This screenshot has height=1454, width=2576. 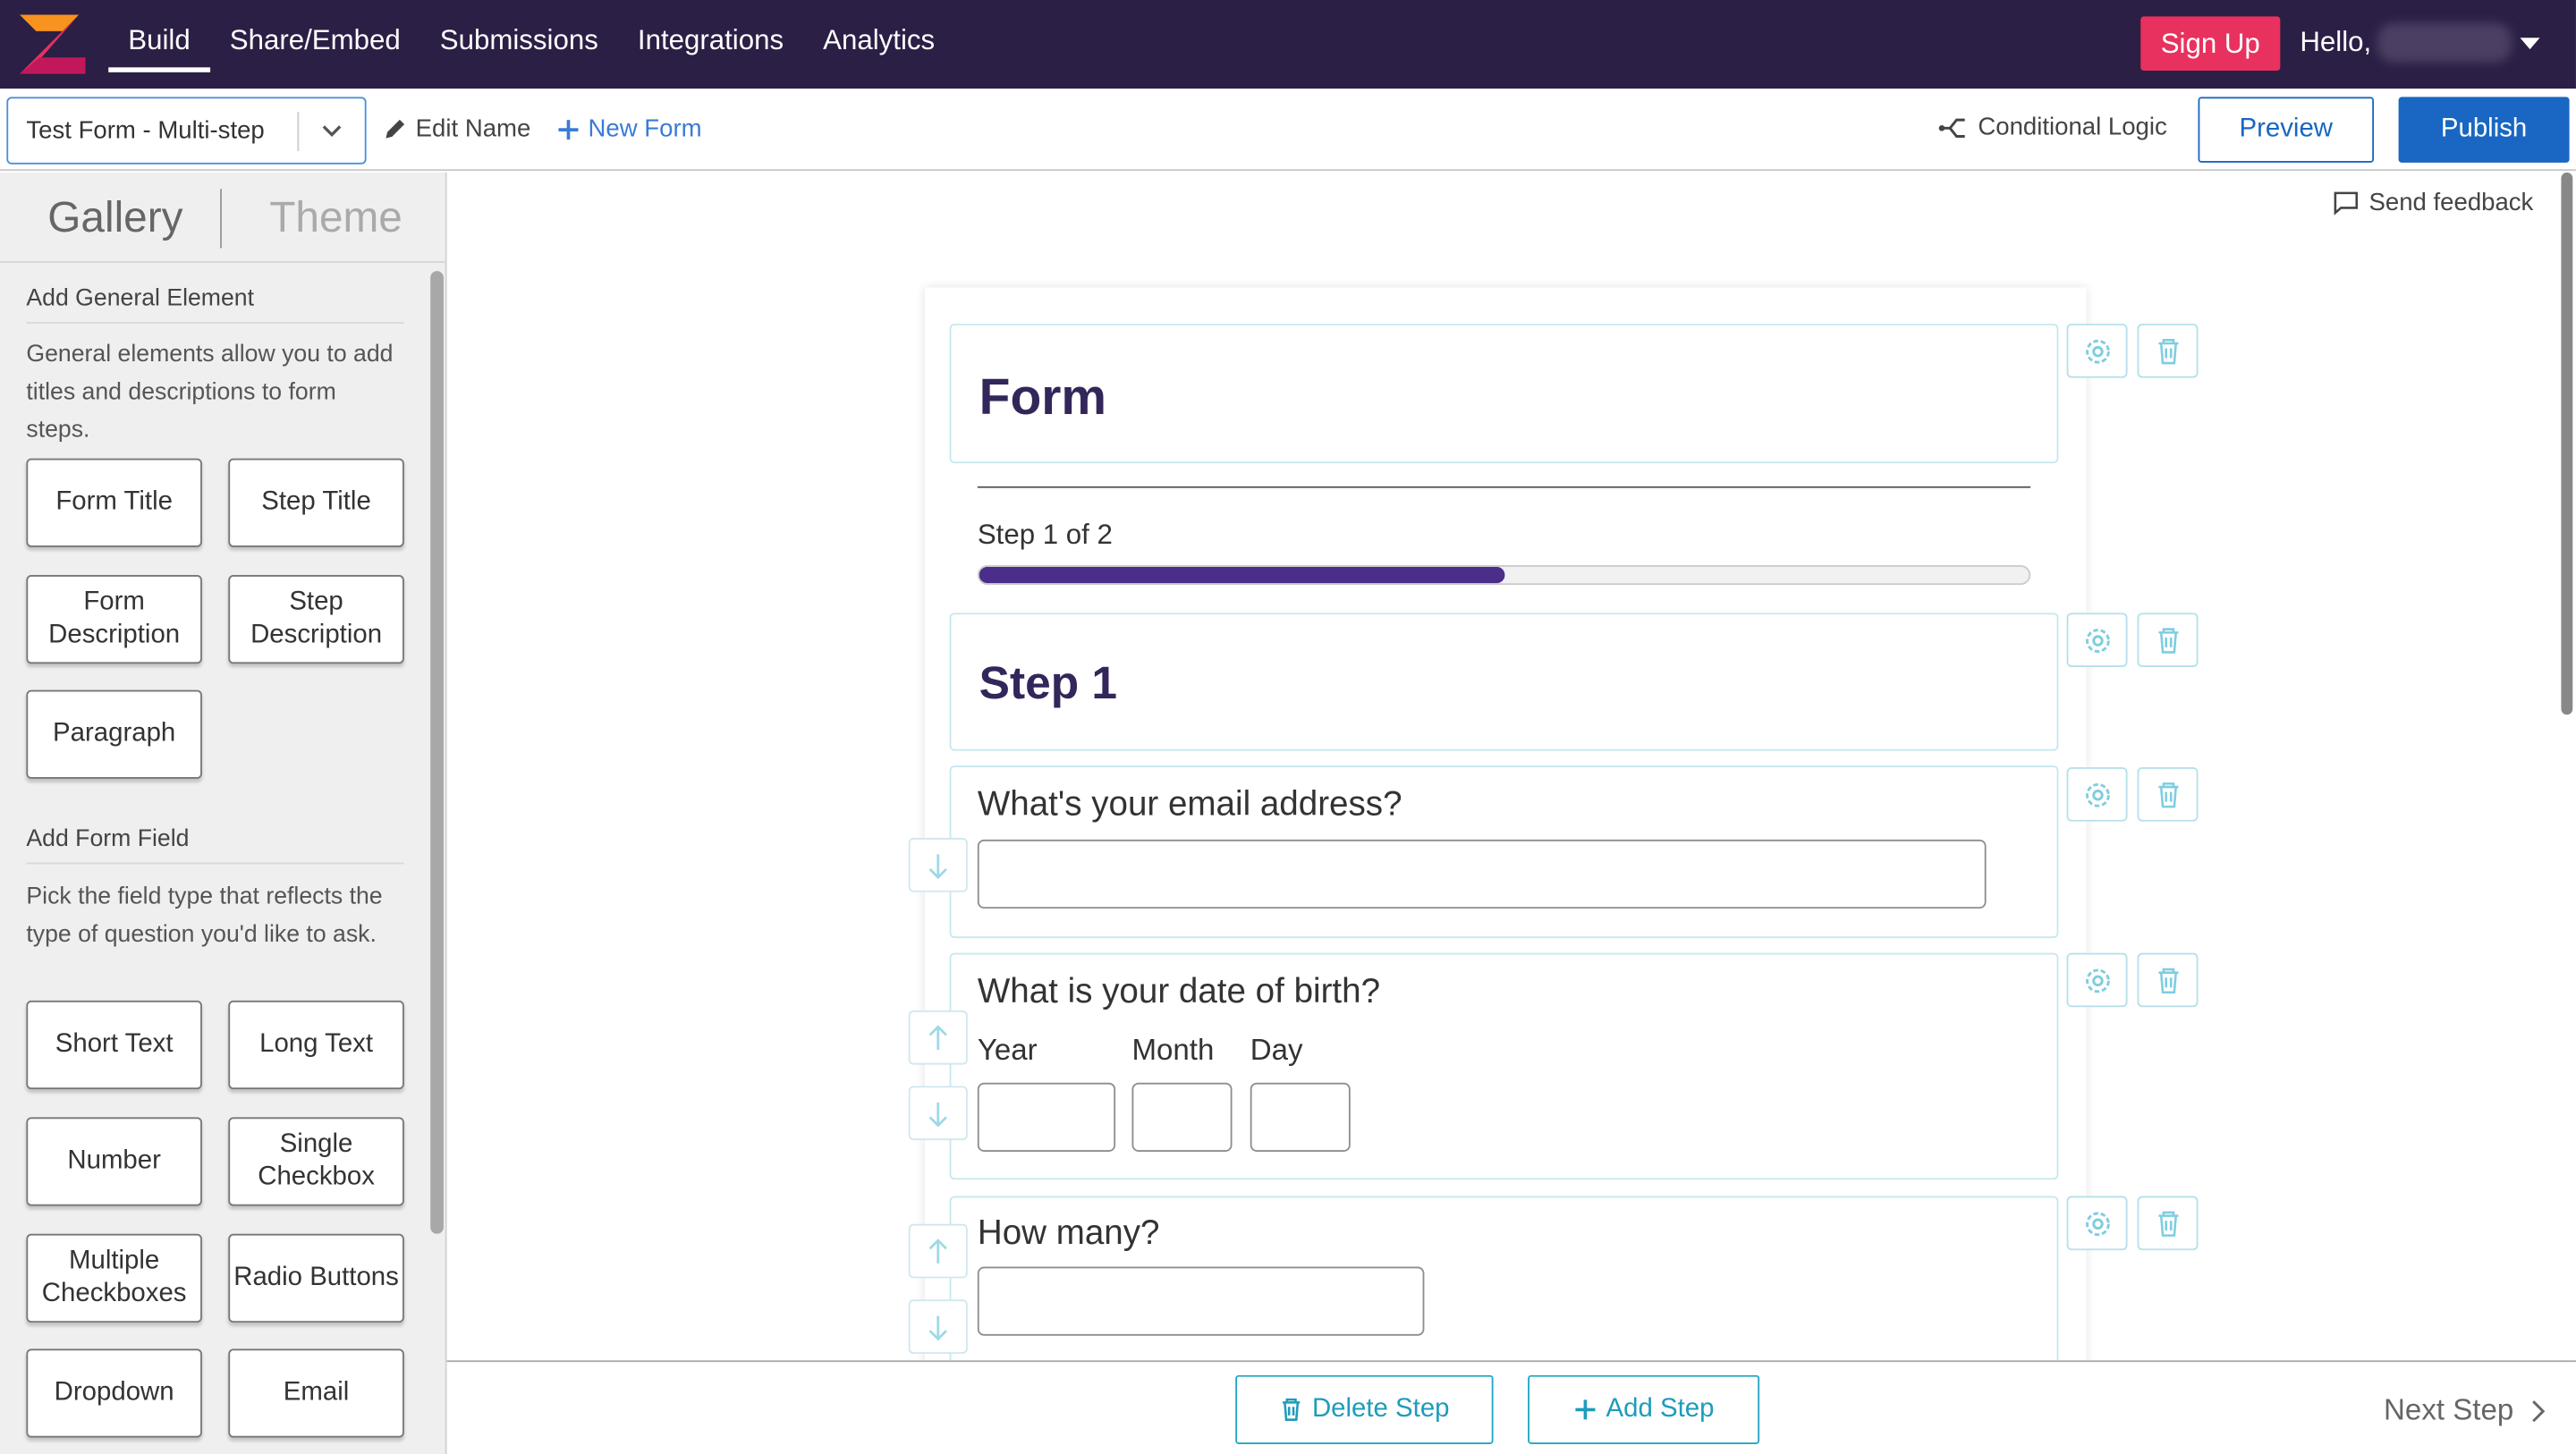 I want to click on add-long-text-button: Long Text, so click(x=316, y=1045).